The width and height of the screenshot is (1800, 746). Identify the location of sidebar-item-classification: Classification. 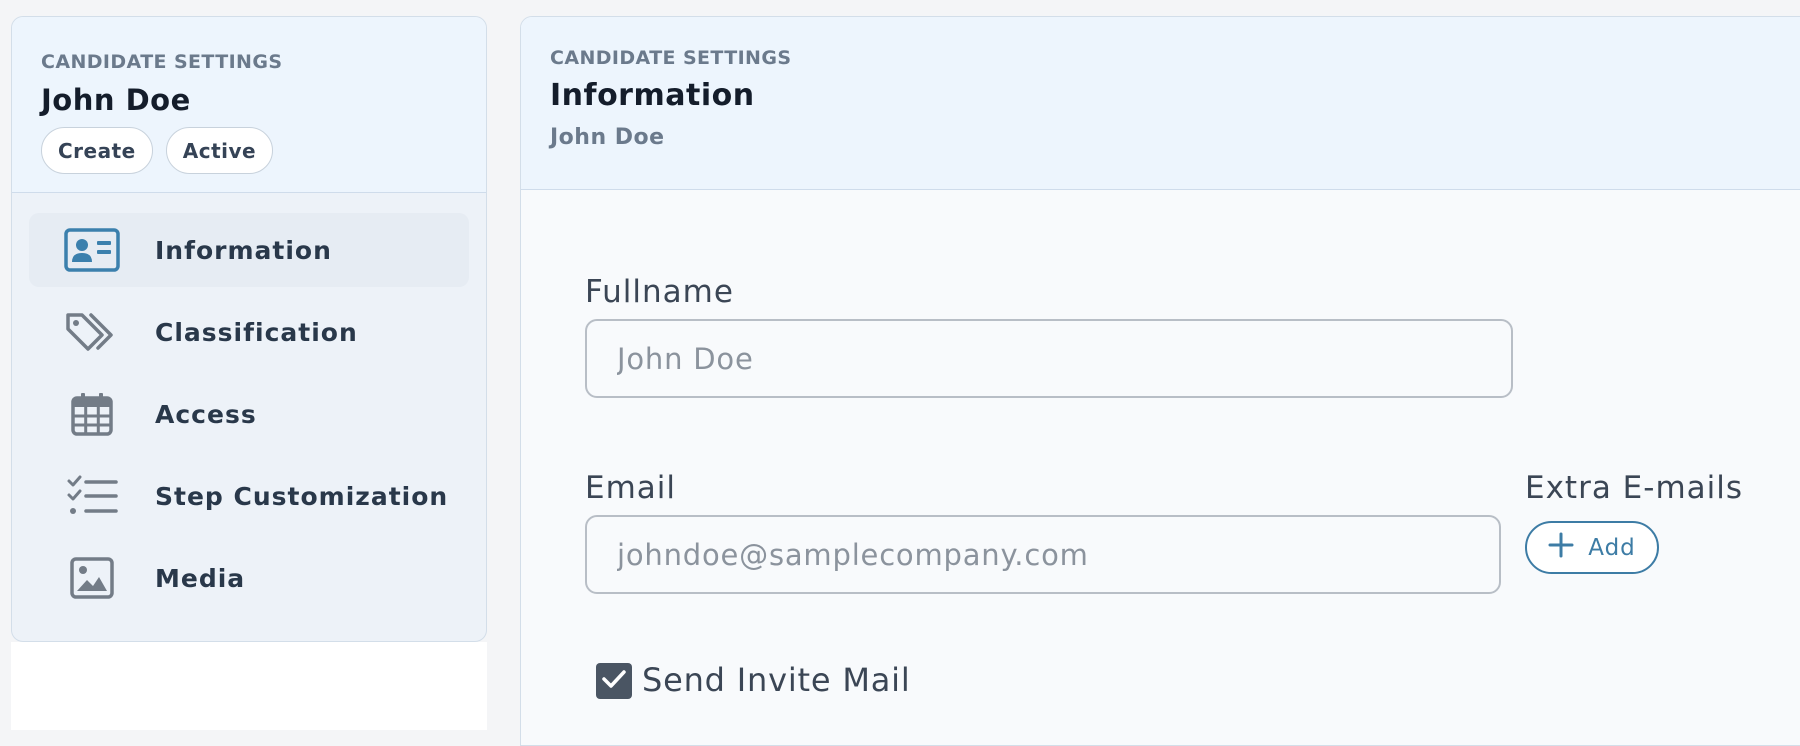
(249, 332).